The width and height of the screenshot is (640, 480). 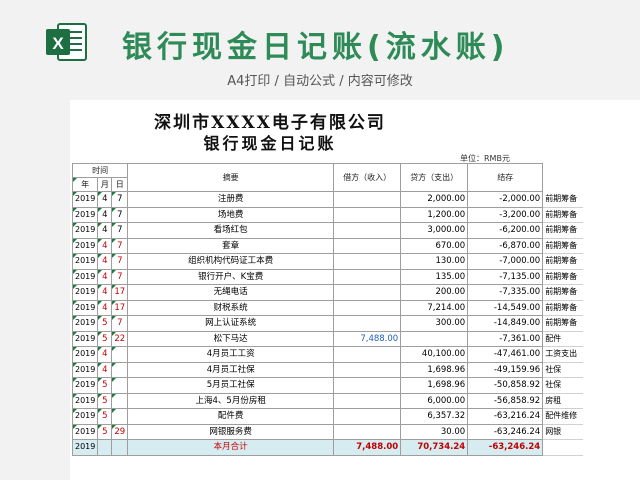 What do you see at coordinates (231, 323) in the screenshot?
I see `cell-summary: 网上认证系统` at bounding box center [231, 323].